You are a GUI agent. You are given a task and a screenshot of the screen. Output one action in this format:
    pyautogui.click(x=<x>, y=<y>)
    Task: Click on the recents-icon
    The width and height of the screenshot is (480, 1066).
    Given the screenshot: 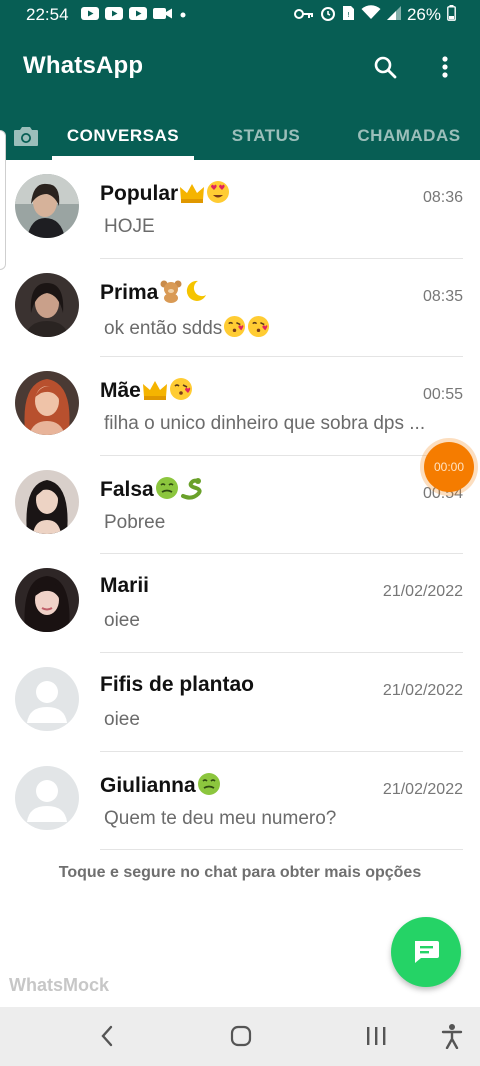 What is the action you would take?
    pyautogui.click(x=376, y=1036)
    